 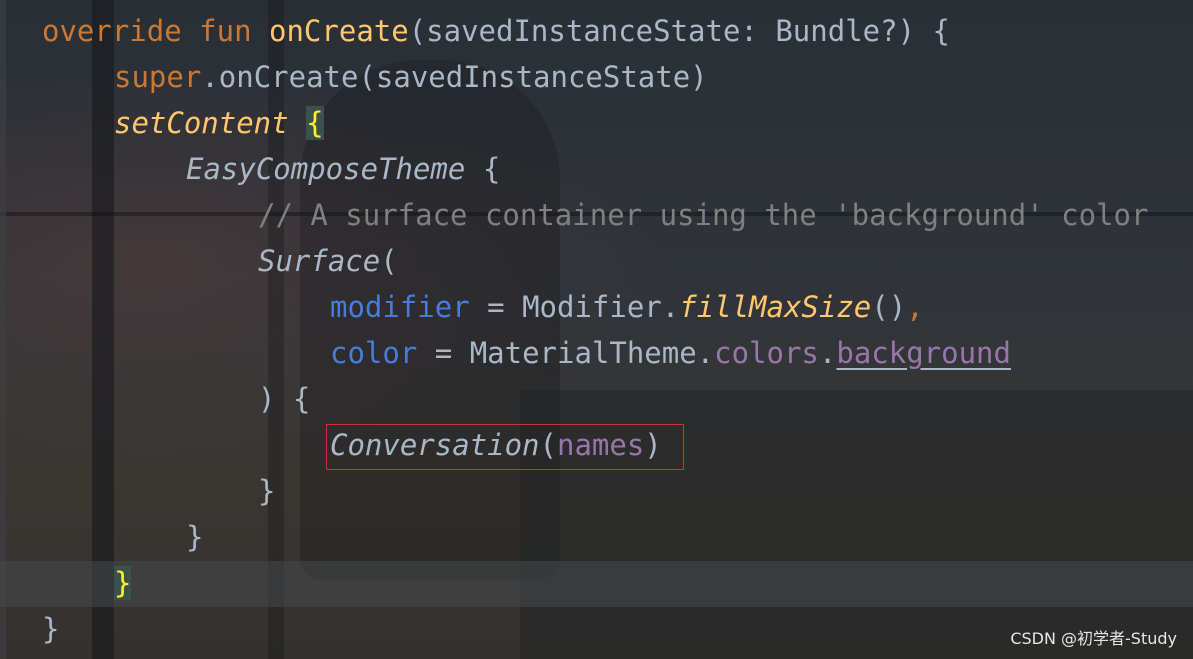 I want to click on code-line-8: color = MaterialTheme.colors.background, so click(x=670, y=353).